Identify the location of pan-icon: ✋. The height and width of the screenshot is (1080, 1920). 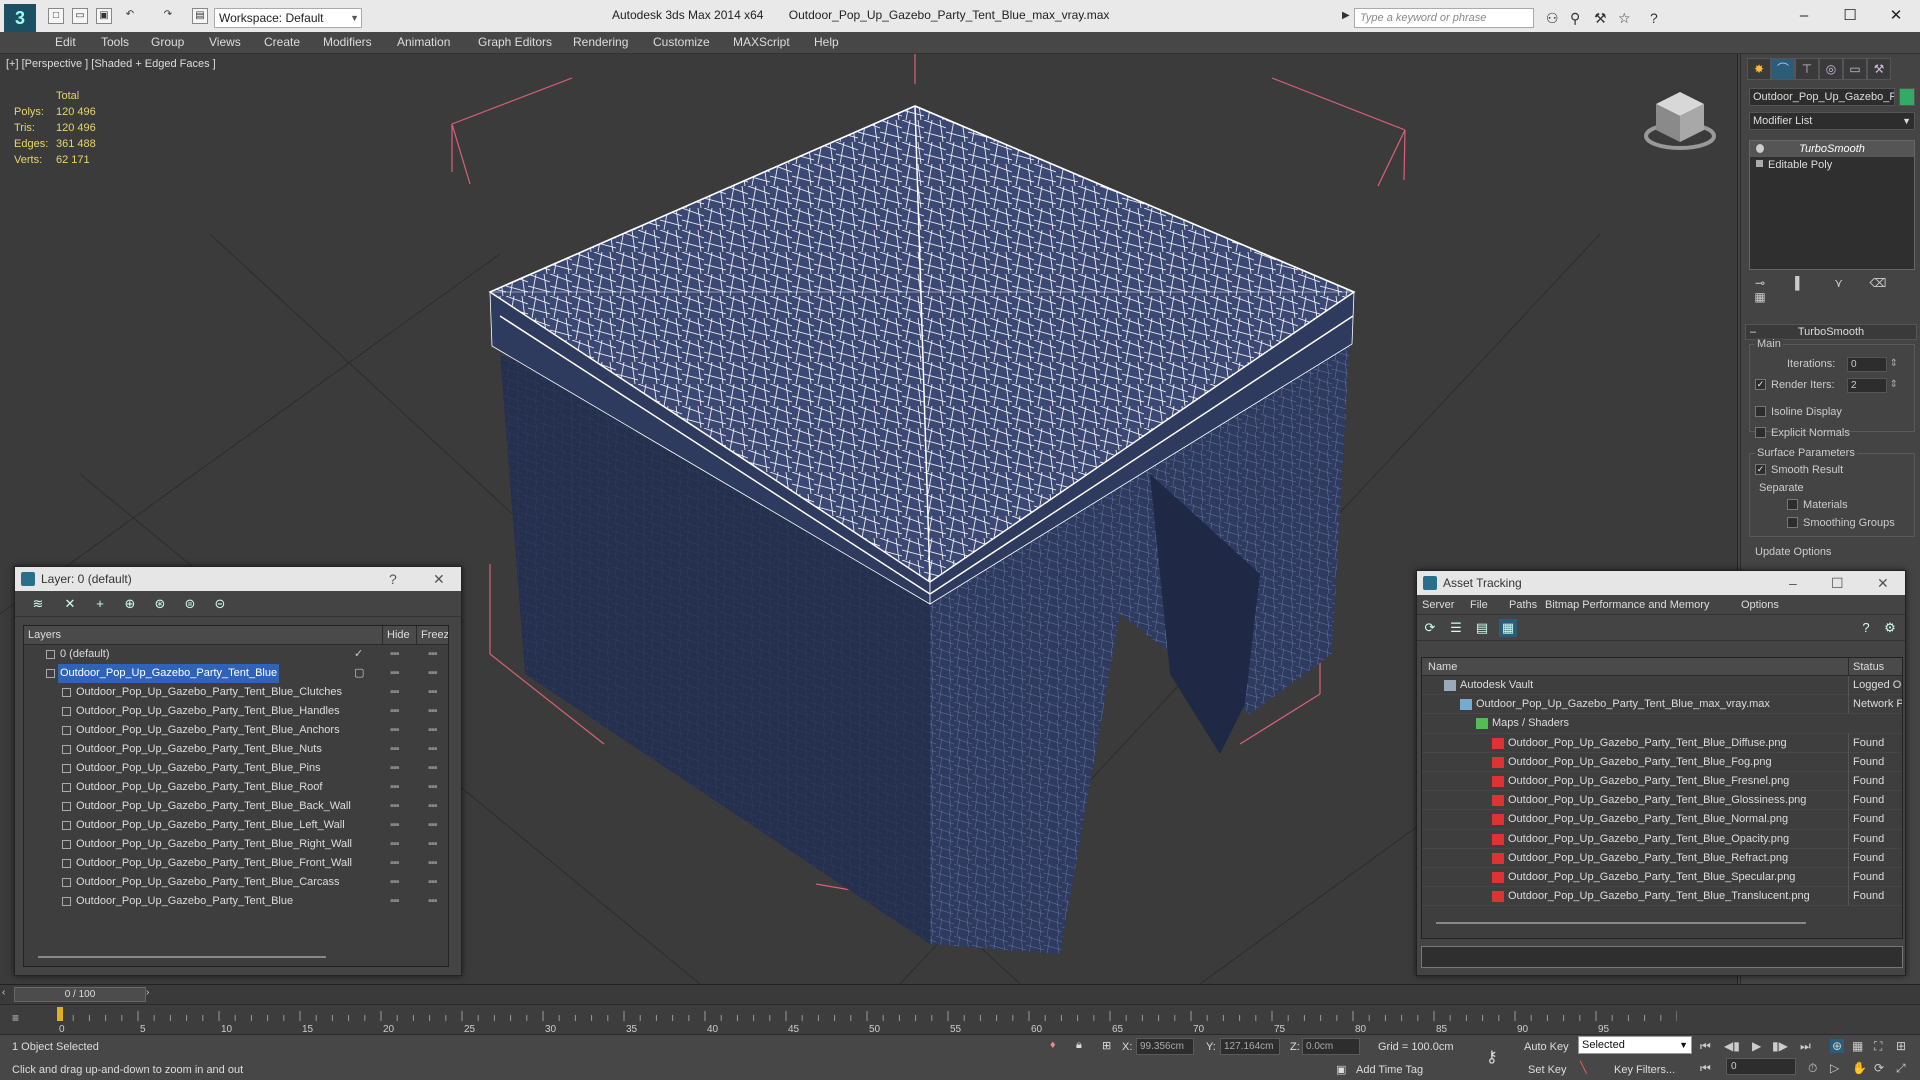
(1859, 1068).